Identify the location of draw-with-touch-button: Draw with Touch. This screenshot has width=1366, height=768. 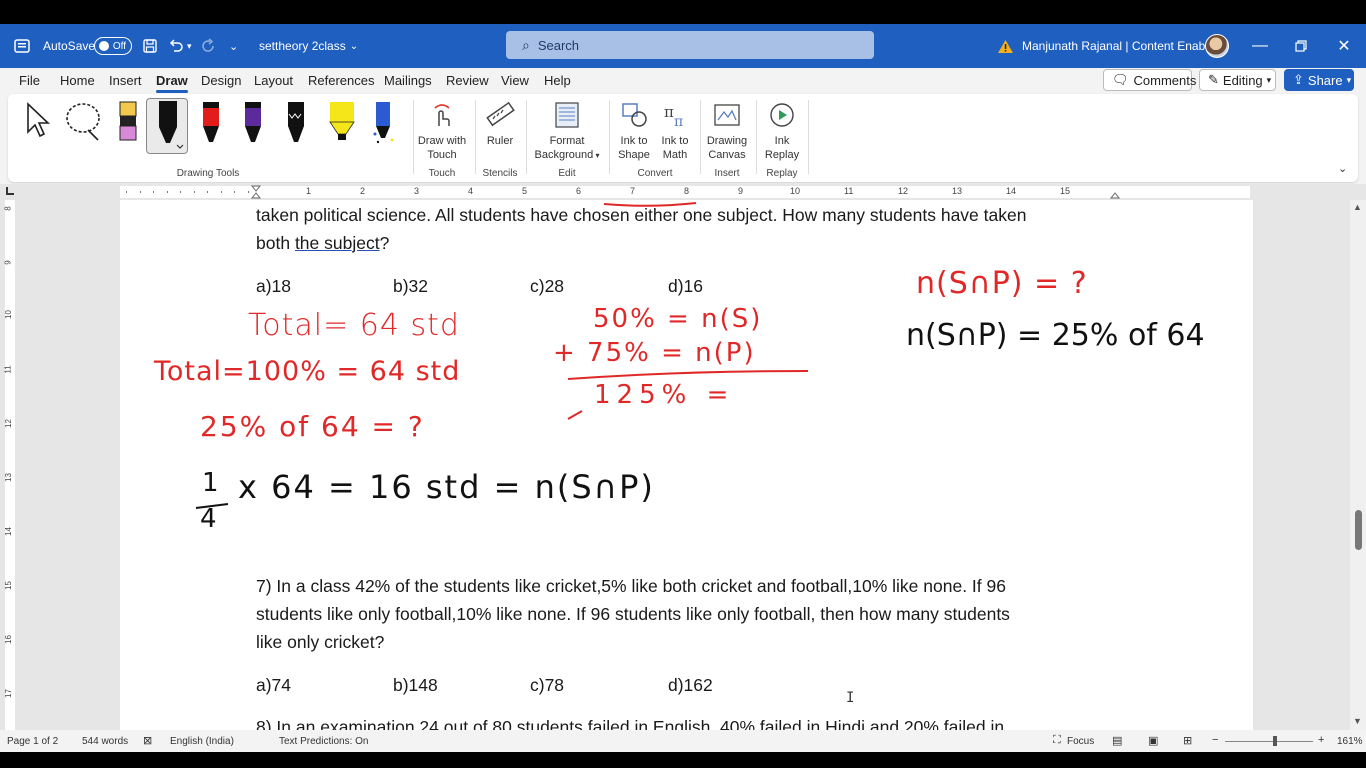
(442, 131).